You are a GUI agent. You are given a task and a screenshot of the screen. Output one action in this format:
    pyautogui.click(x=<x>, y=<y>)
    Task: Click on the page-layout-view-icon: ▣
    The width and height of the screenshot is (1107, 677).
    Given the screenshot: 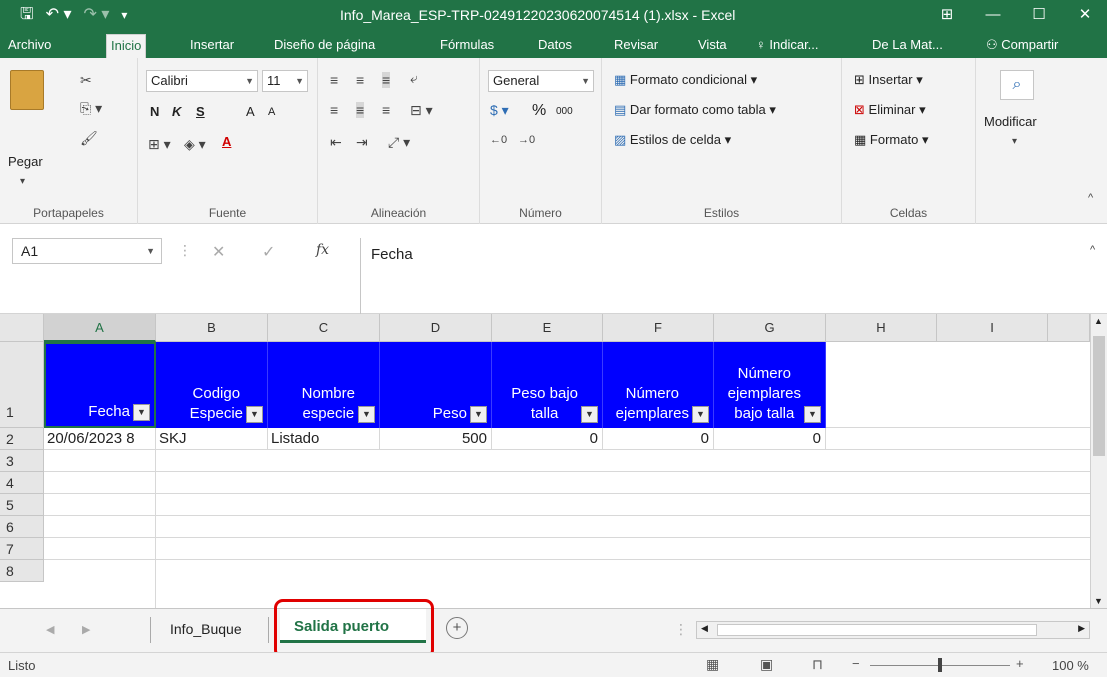 What is the action you would take?
    pyautogui.click(x=766, y=664)
    